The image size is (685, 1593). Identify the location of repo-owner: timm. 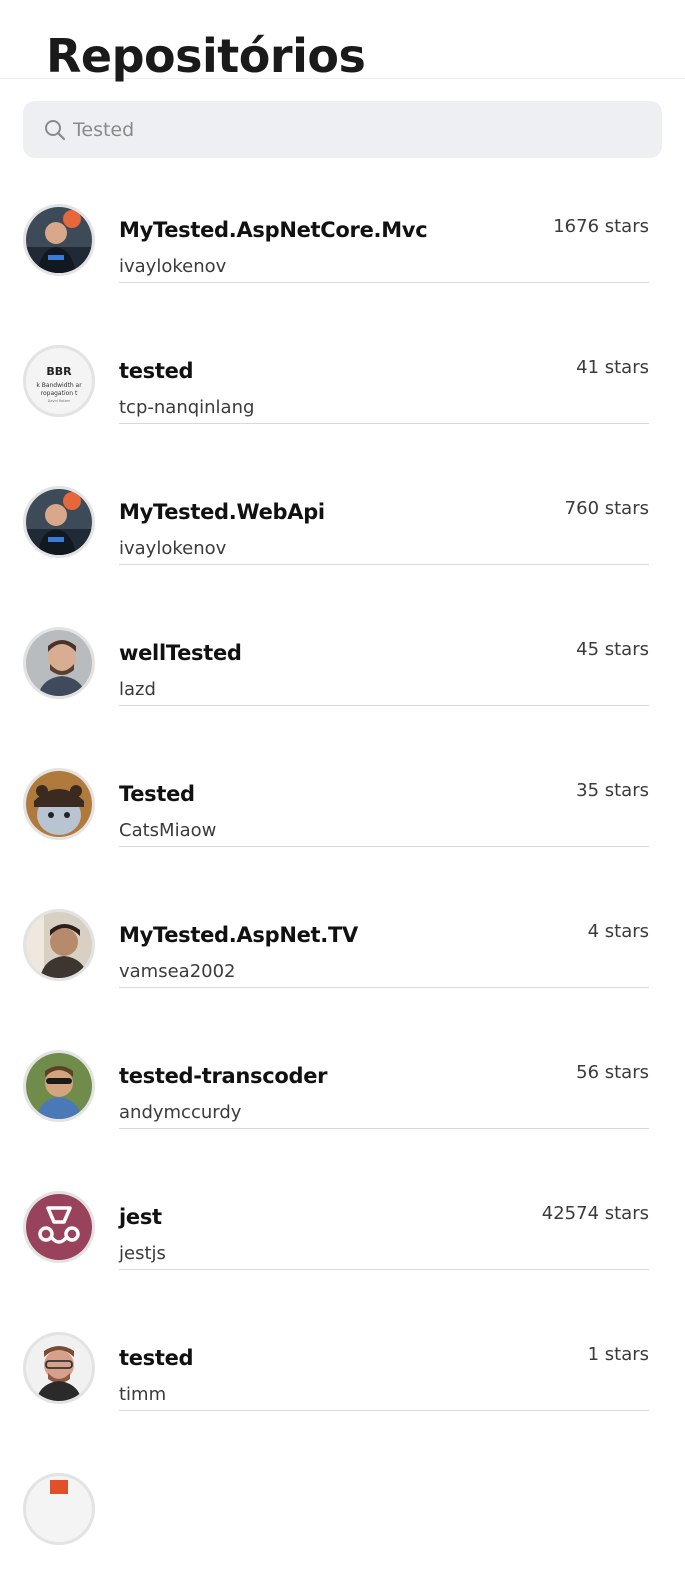
(143, 1394).